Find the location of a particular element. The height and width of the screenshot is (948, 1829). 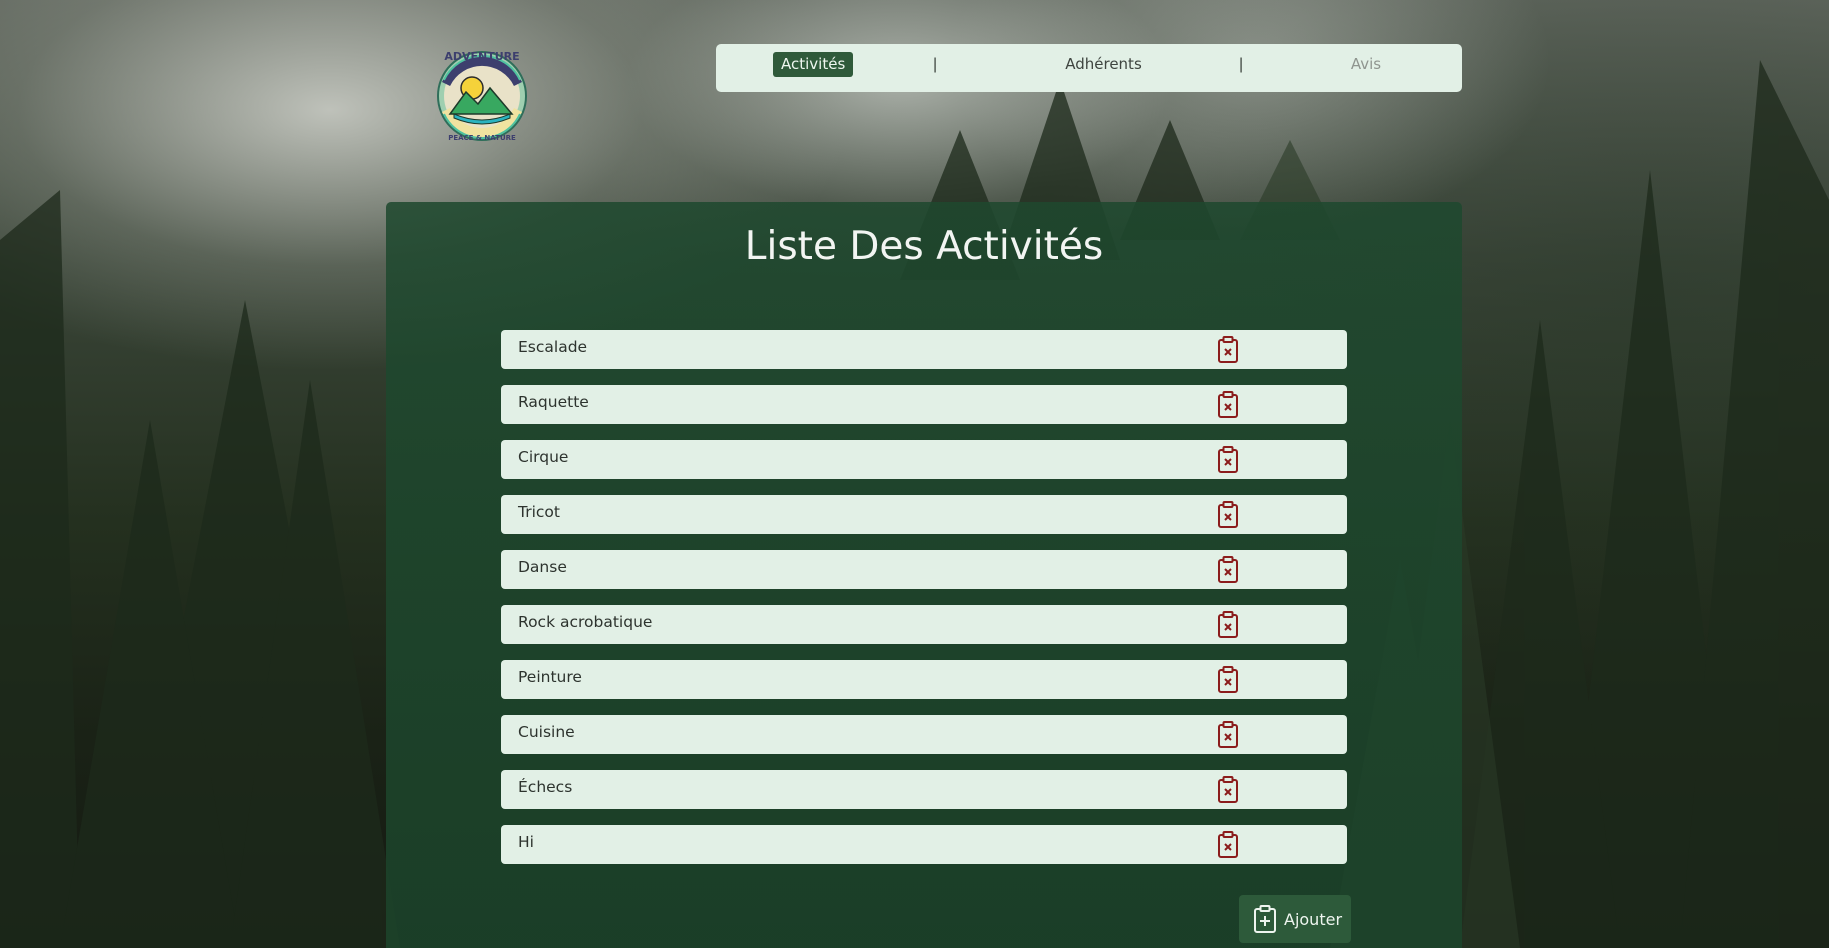

list-item: Danse is located at coordinates (924, 569).